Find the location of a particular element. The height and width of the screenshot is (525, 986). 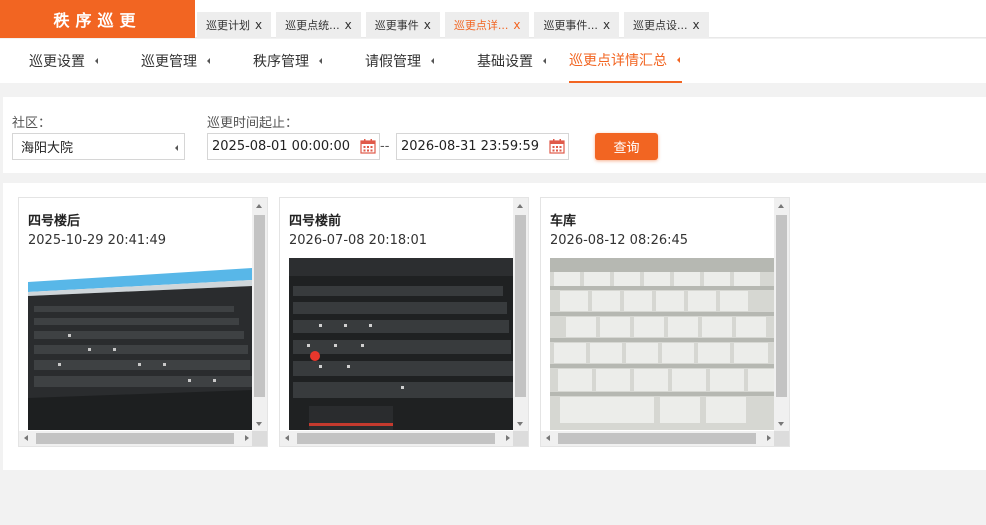

end-time-input: 2026-08-31 23:59:59 is located at coordinates (482, 146).